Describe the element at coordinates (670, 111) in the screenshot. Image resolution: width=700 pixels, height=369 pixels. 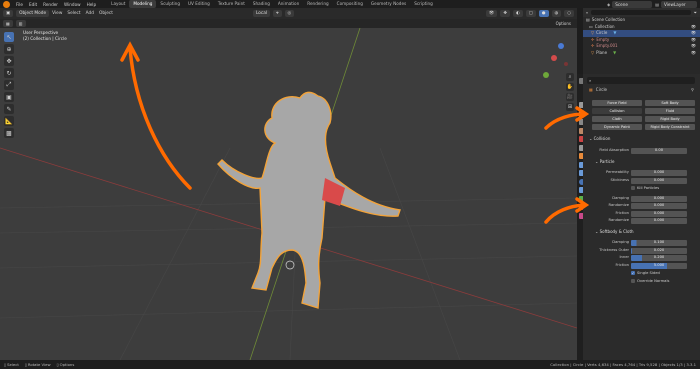
I see `fluid-button: Fluid` at that location.